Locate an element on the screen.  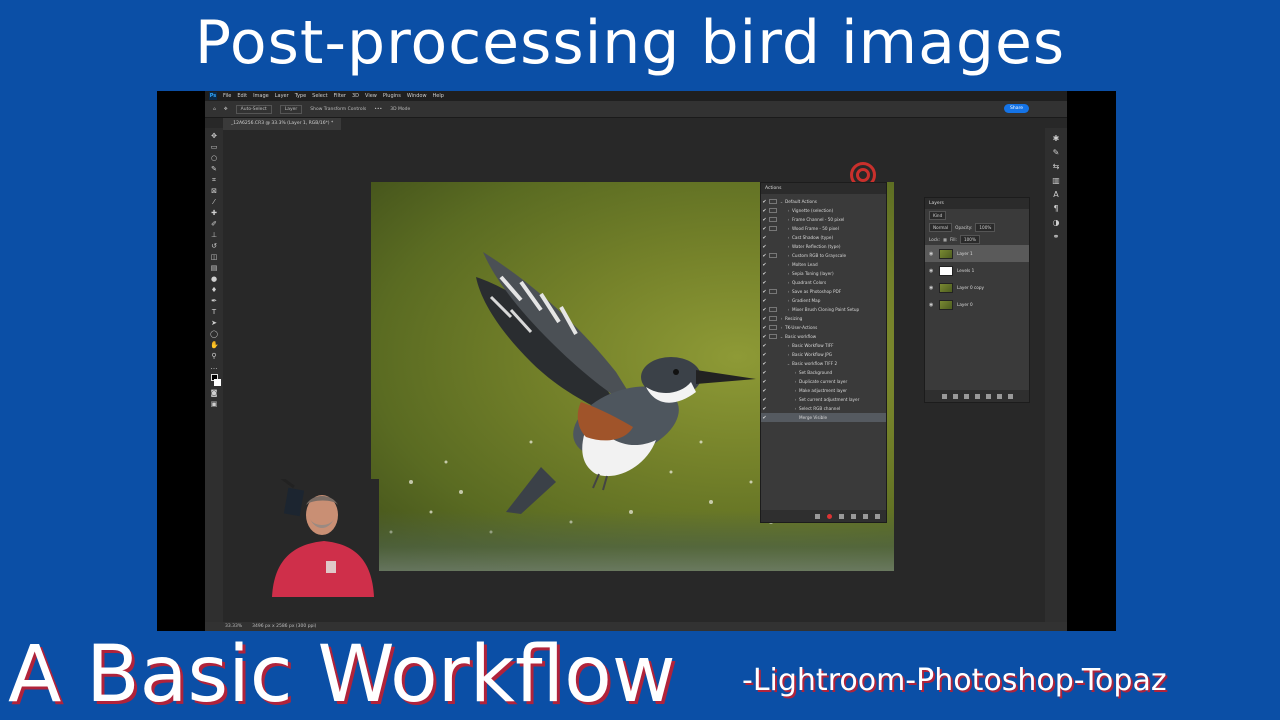
action-item: ✔ › Save as Photoshop PDF is located at coordinates (823, 291).